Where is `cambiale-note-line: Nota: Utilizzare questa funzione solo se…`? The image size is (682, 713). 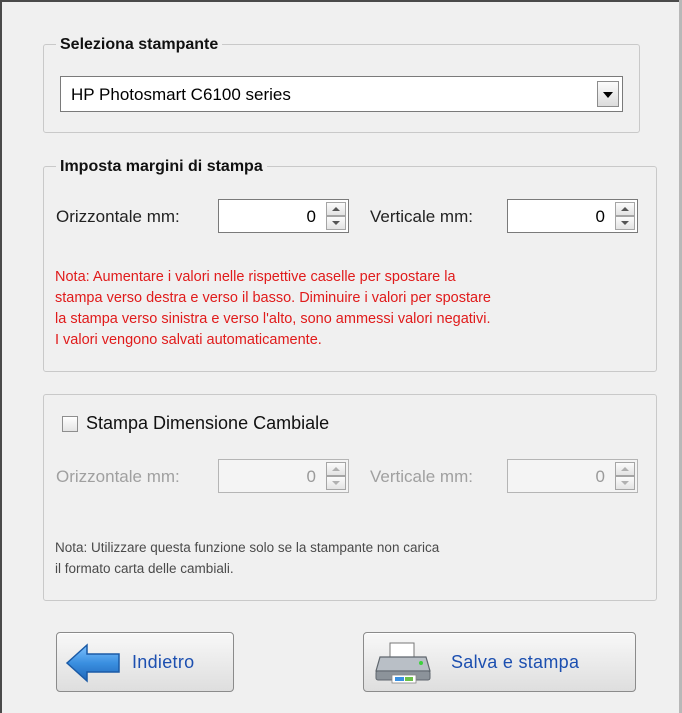 cambiale-note-line: Nota: Utilizzare questa funzione solo se… is located at coordinates (247, 547).